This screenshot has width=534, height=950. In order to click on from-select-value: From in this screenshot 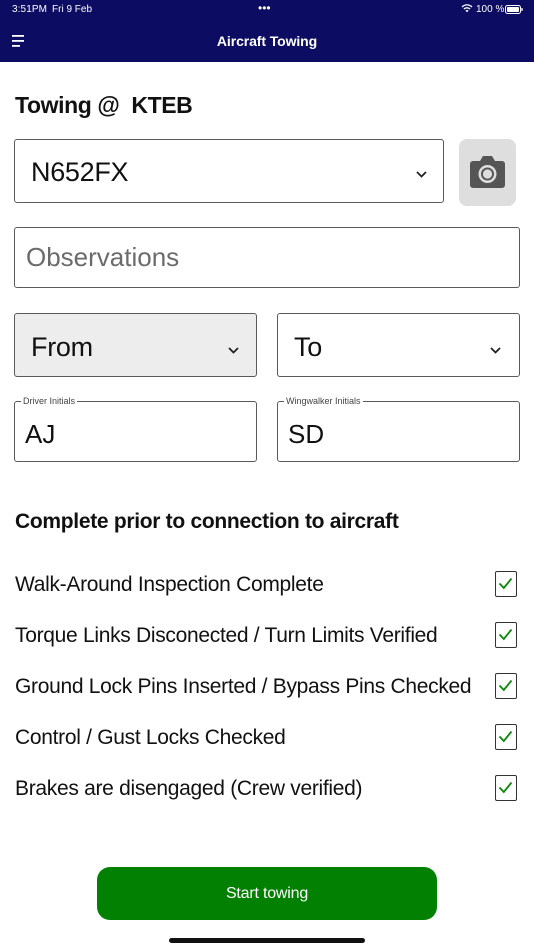, I will do `click(62, 347)`.